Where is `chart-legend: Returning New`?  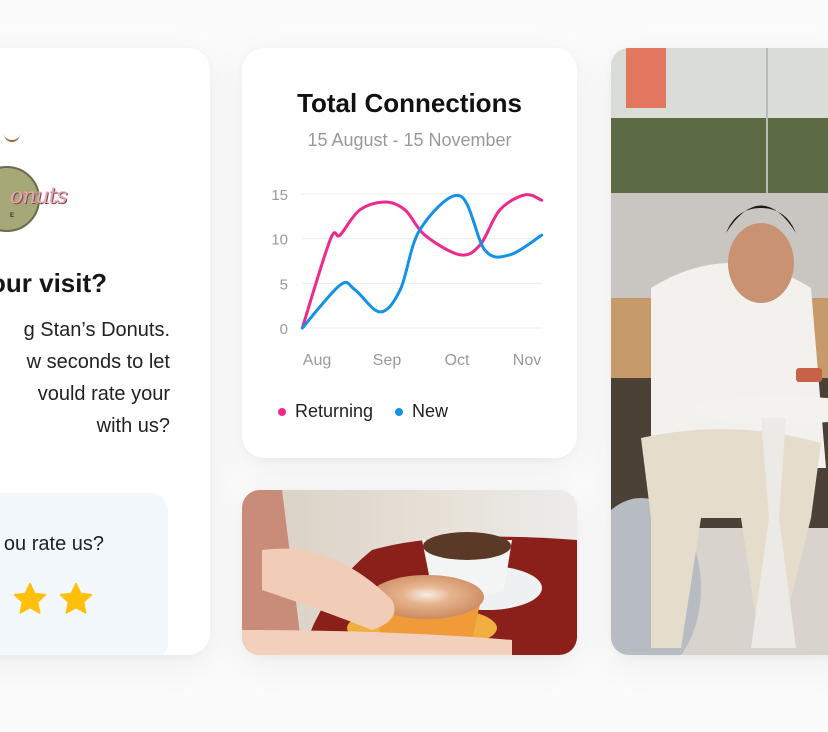 chart-legend: Returning New is located at coordinates (363, 411).